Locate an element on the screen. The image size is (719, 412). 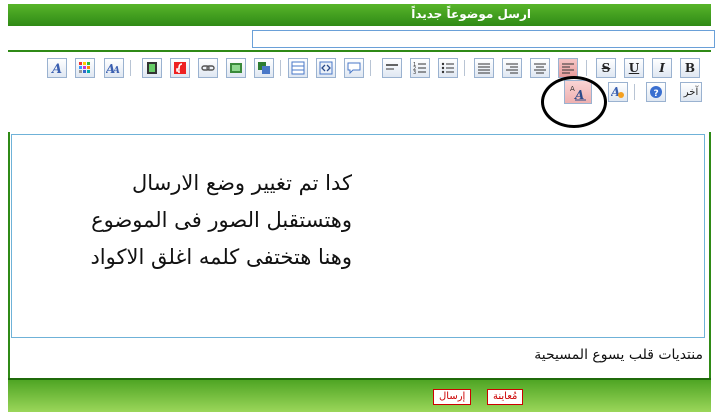
color-palette-icon is located at coordinates (84, 67).